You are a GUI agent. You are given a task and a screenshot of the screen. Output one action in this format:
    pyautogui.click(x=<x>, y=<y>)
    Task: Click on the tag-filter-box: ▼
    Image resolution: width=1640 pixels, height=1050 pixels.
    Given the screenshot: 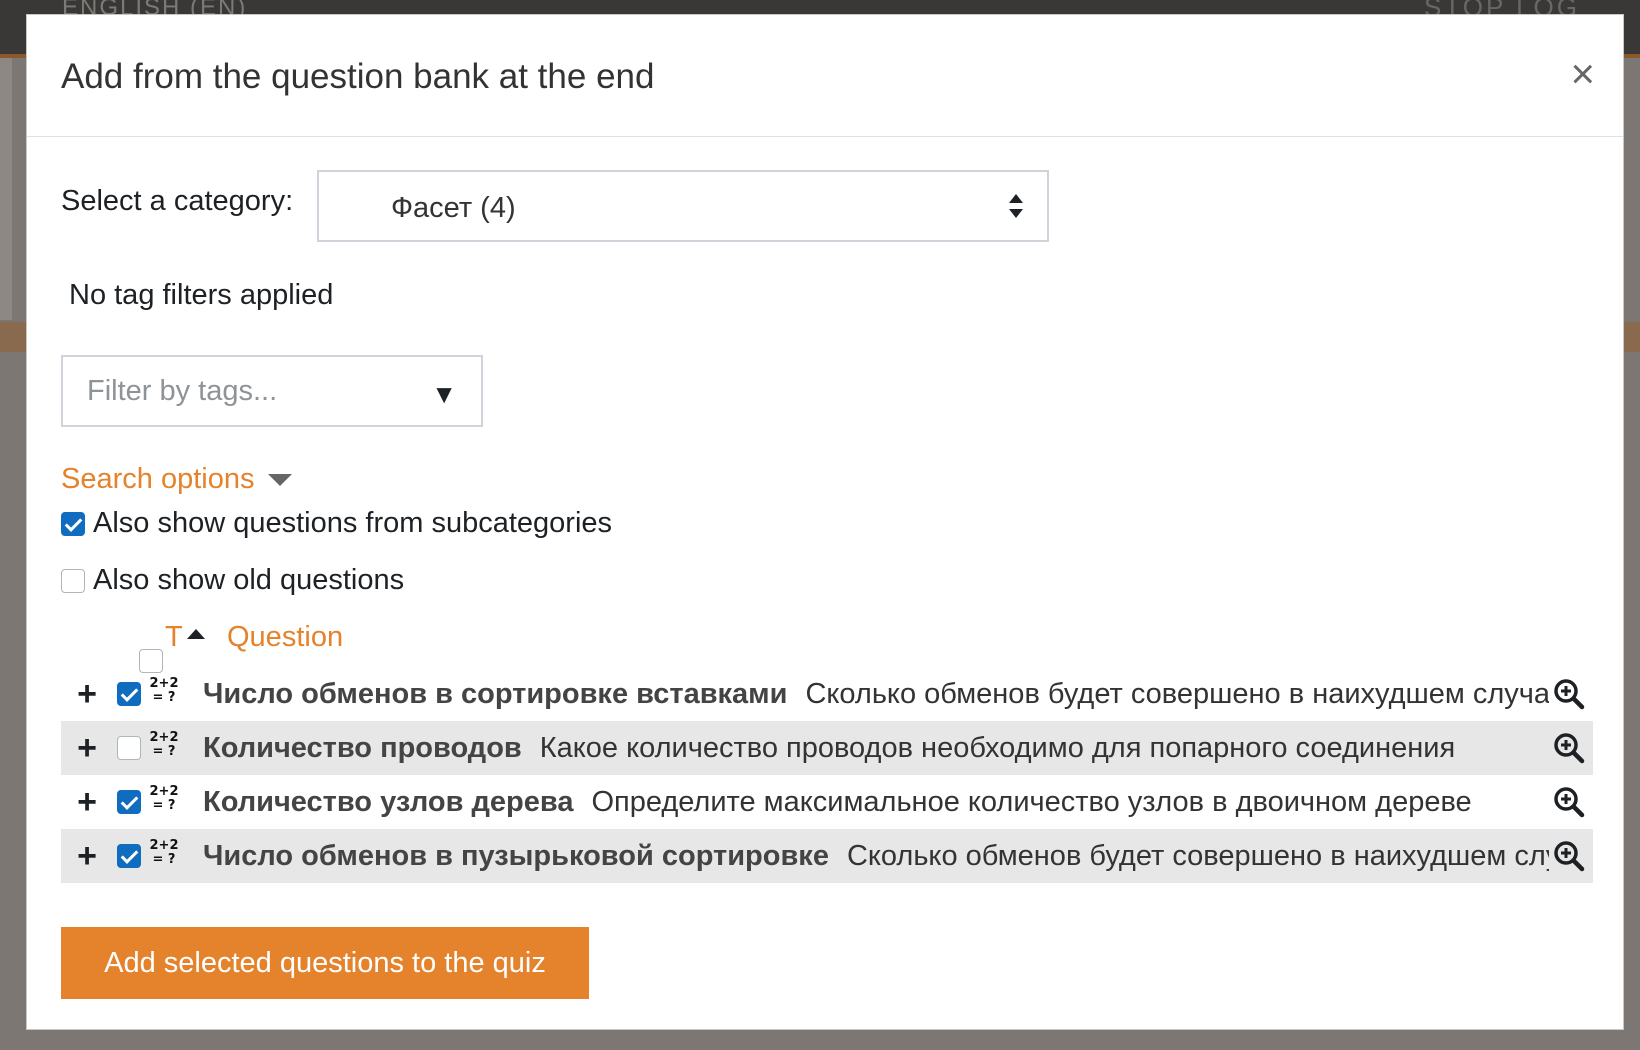 What is the action you would take?
    pyautogui.click(x=272, y=391)
    